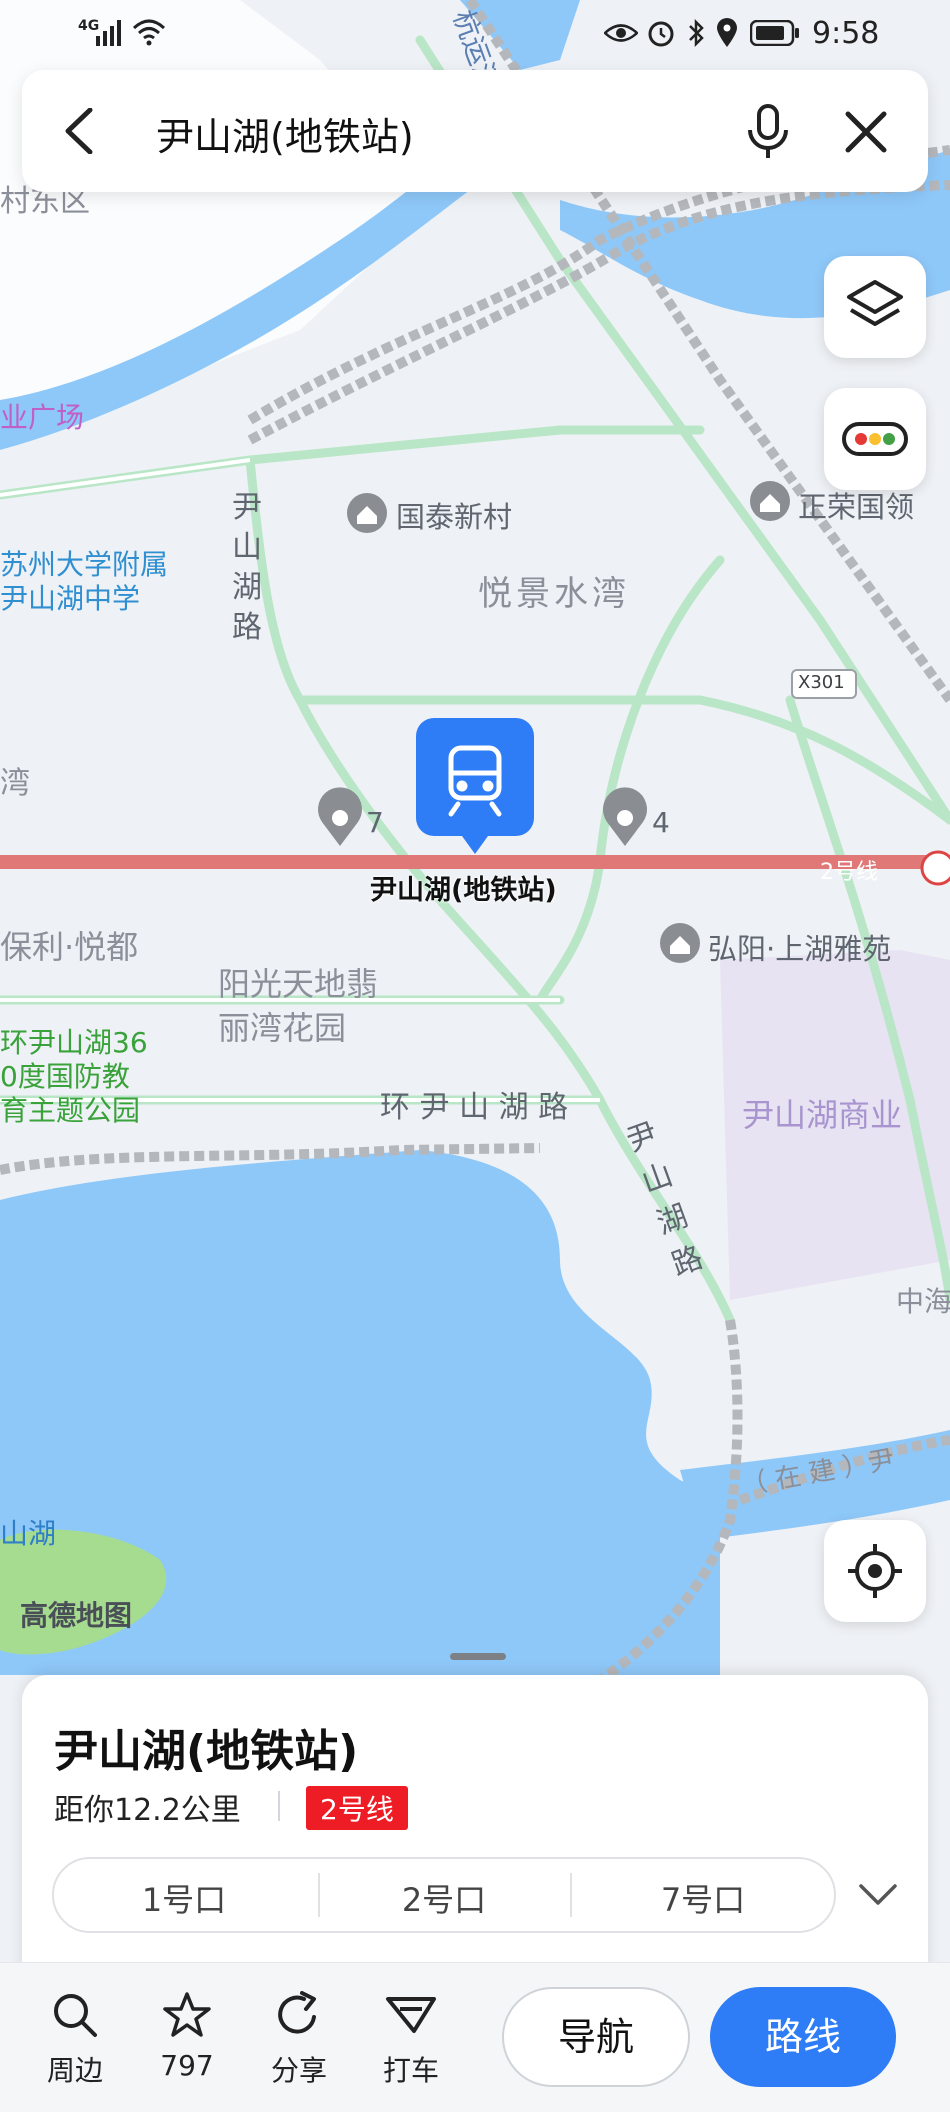  What do you see at coordinates (187, 2014) in the screenshot?
I see `star-icon` at bounding box center [187, 2014].